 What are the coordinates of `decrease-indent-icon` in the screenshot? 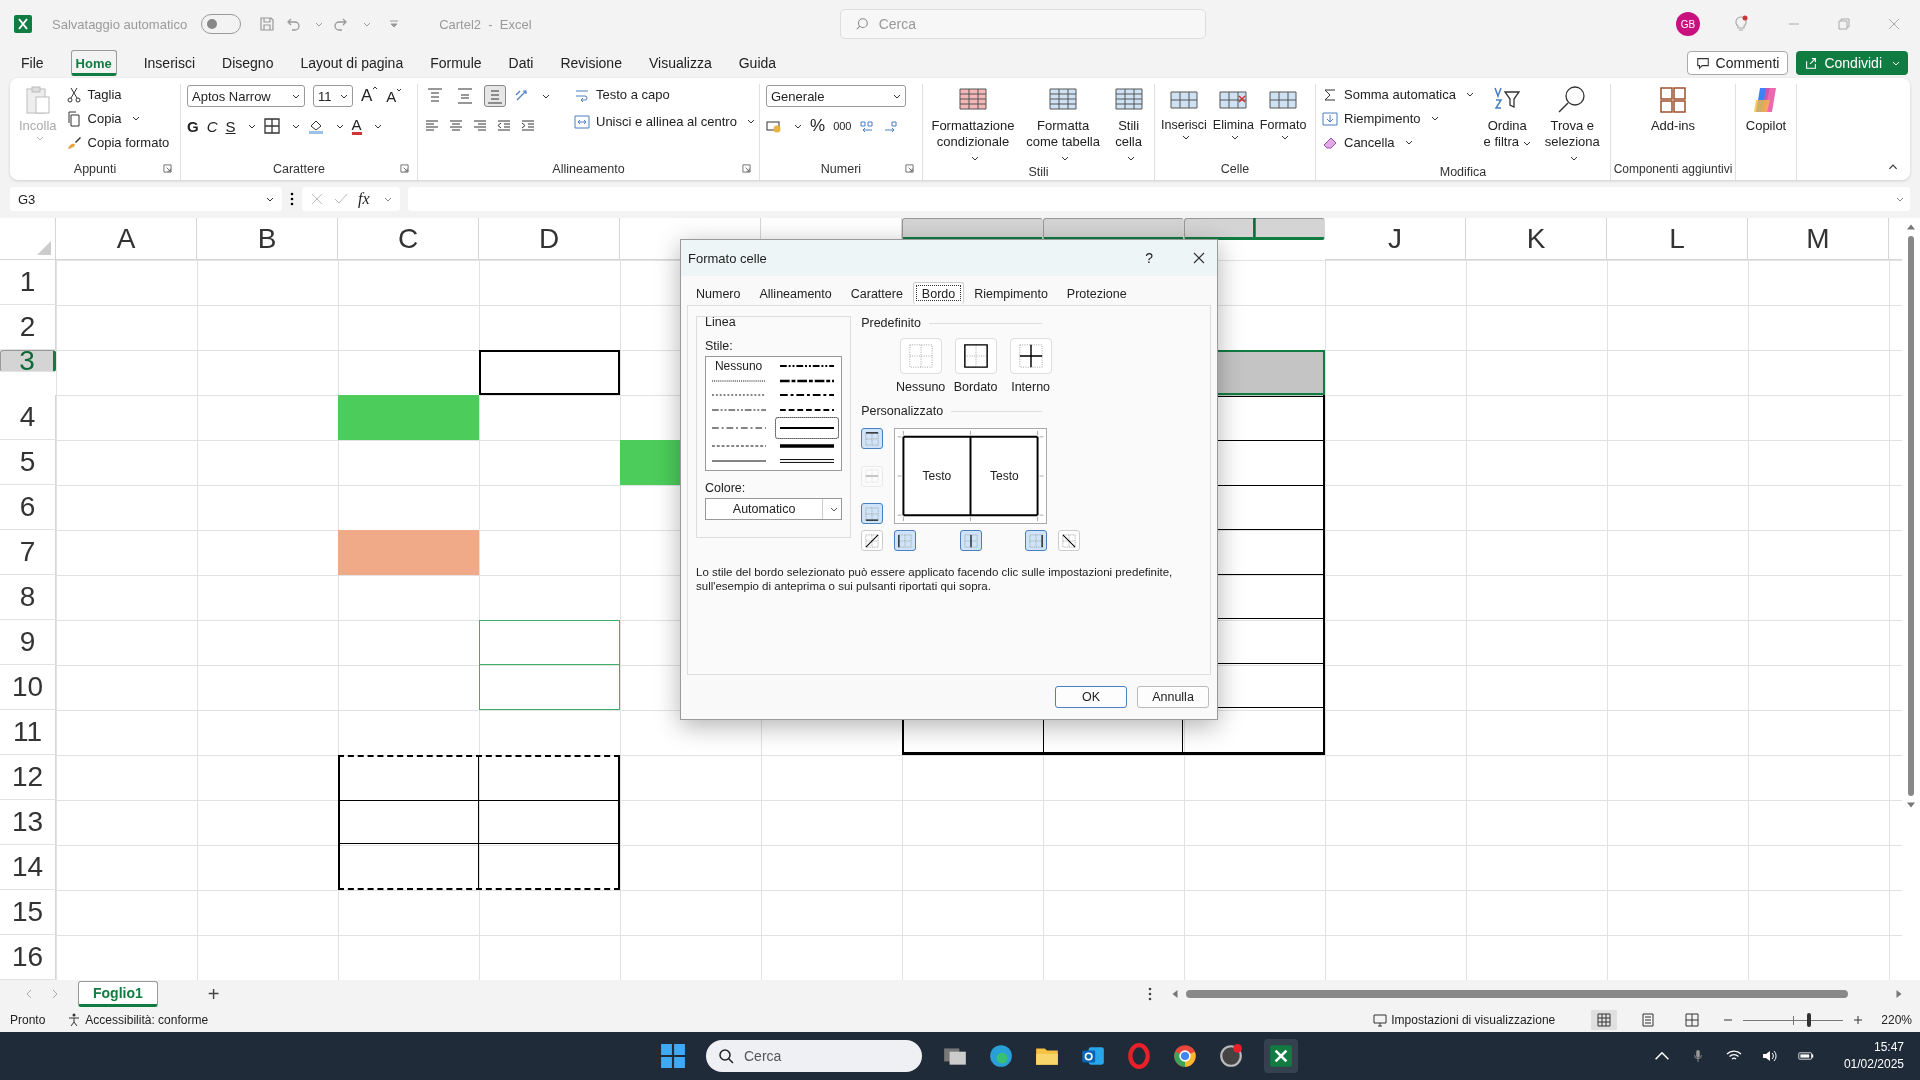 It's located at (504, 126).